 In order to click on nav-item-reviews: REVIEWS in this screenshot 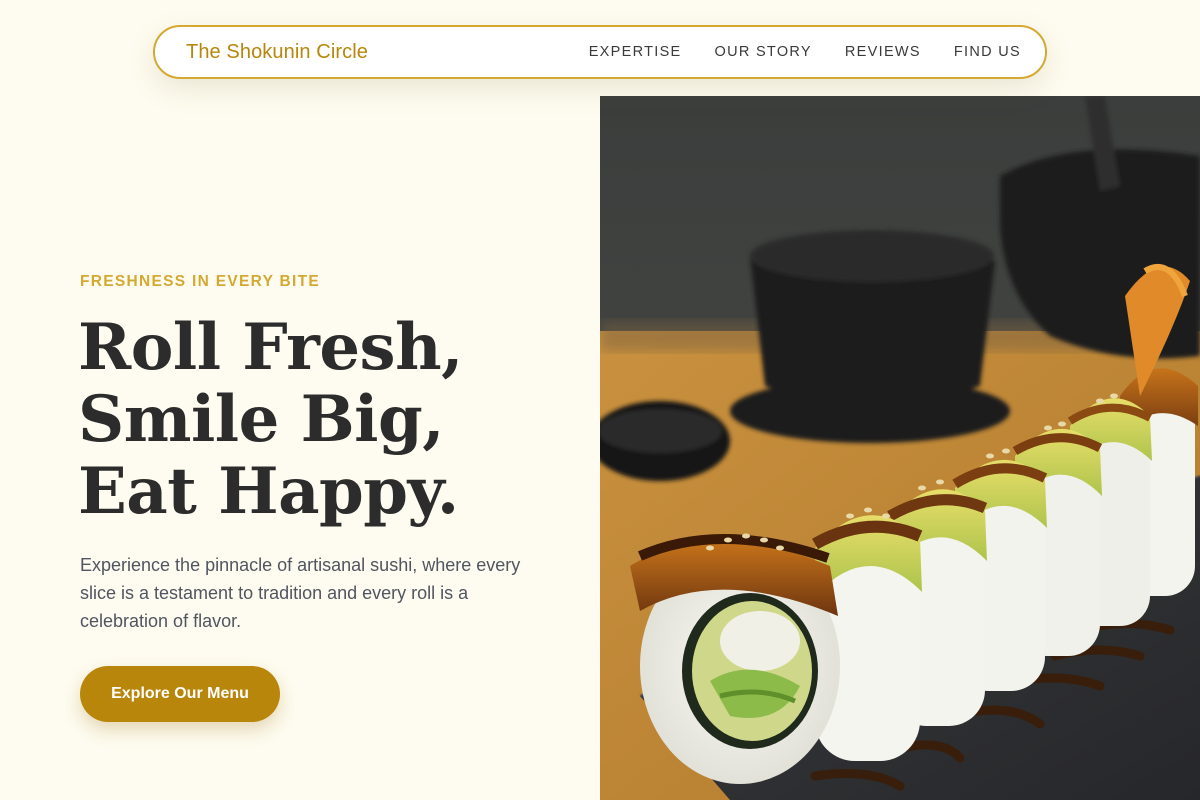, I will do `click(883, 52)`.